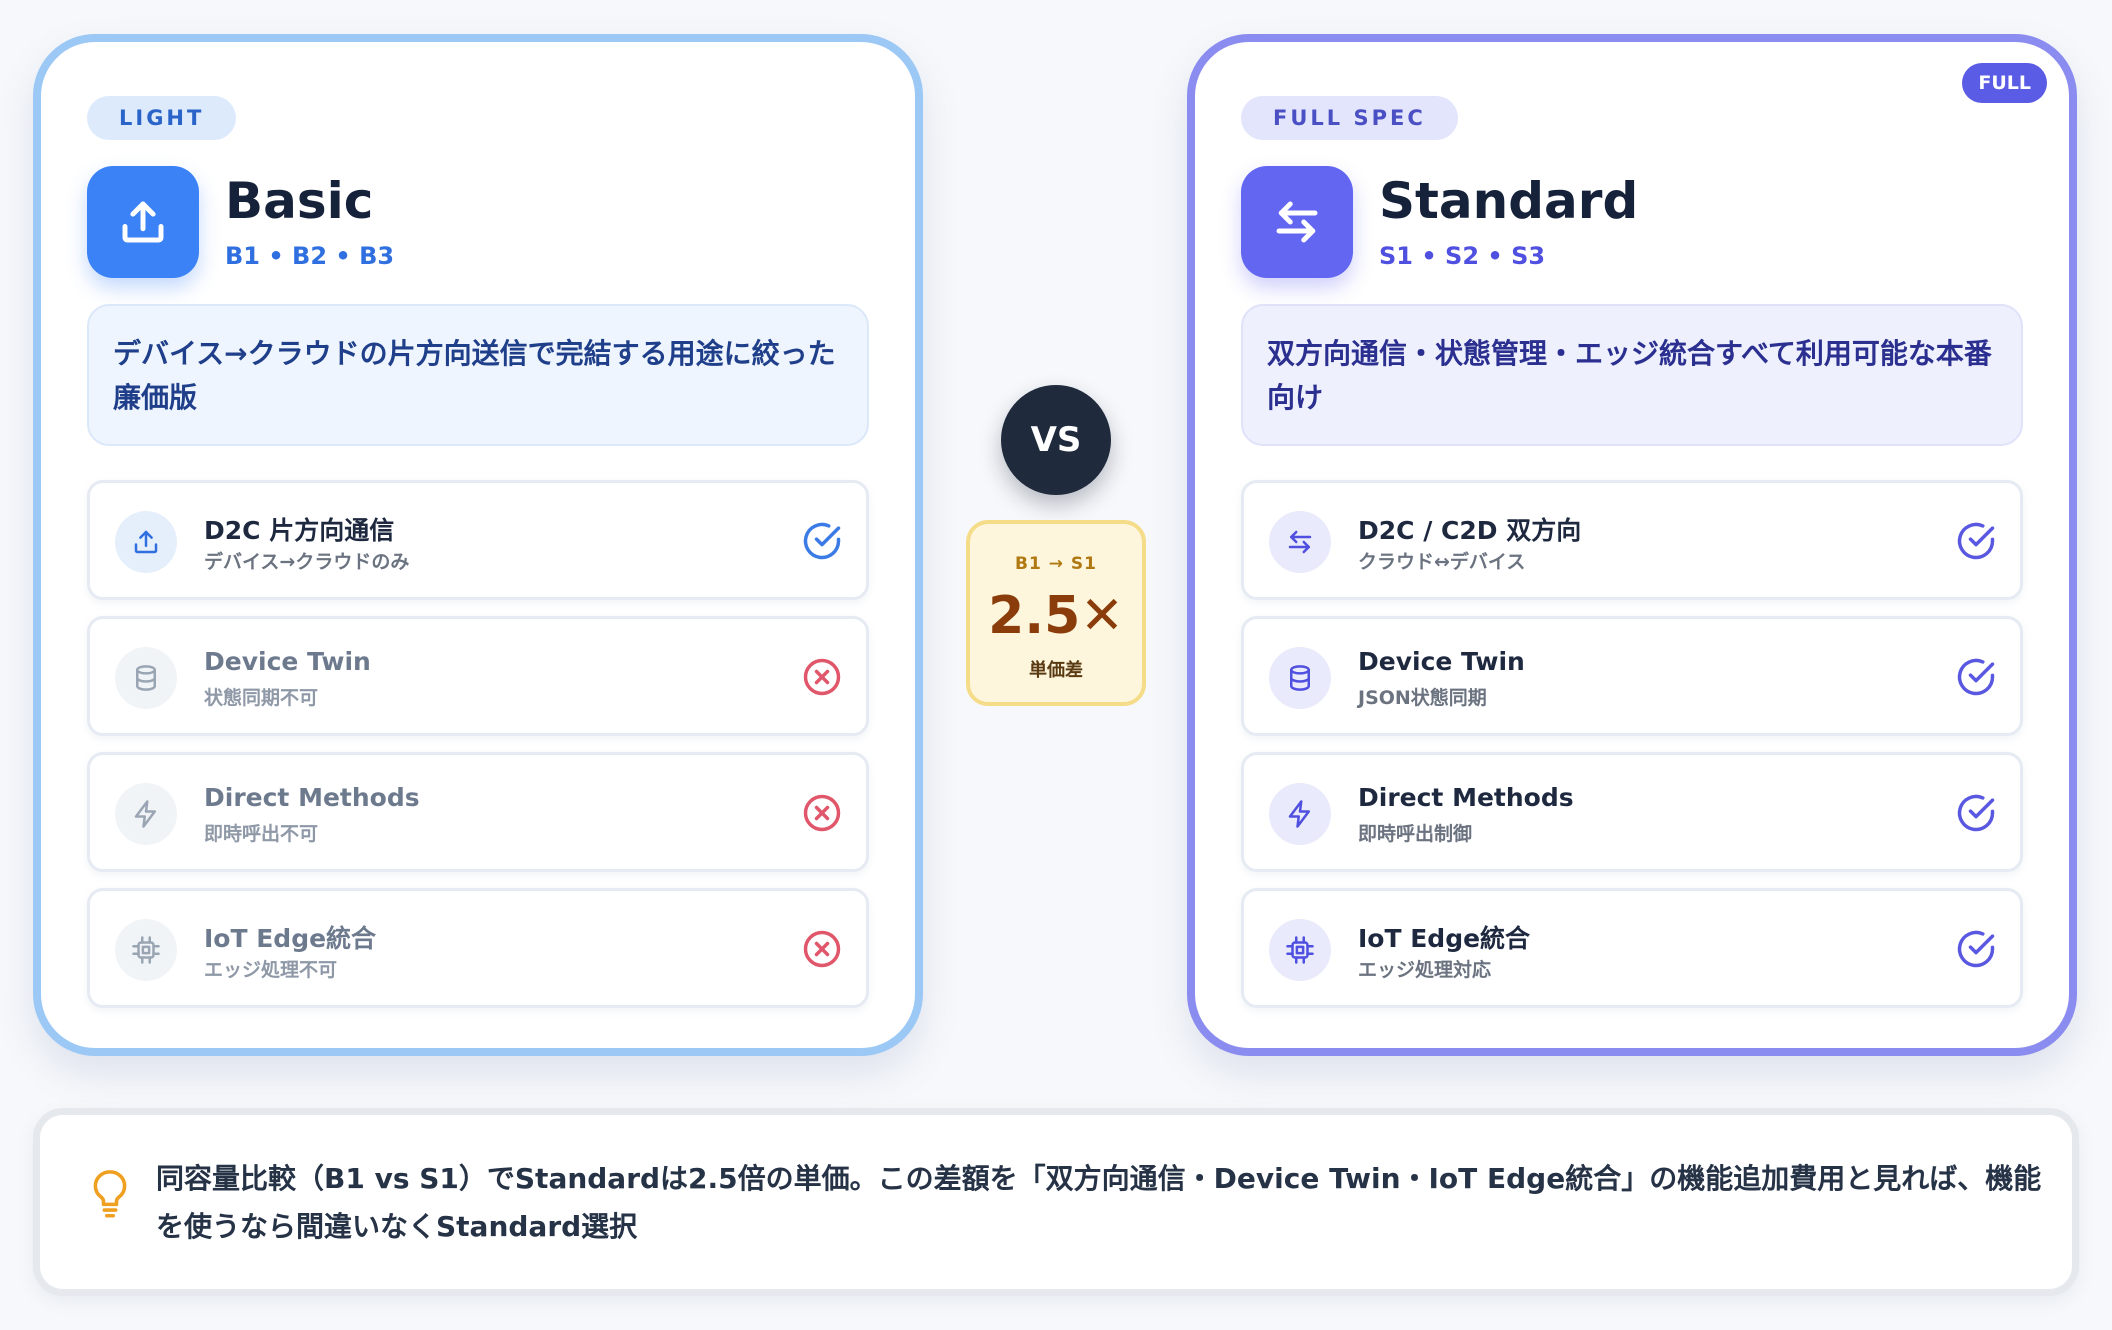  What do you see at coordinates (1056, 616) in the screenshot?
I see `ratio-value: 2.5✕` at bounding box center [1056, 616].